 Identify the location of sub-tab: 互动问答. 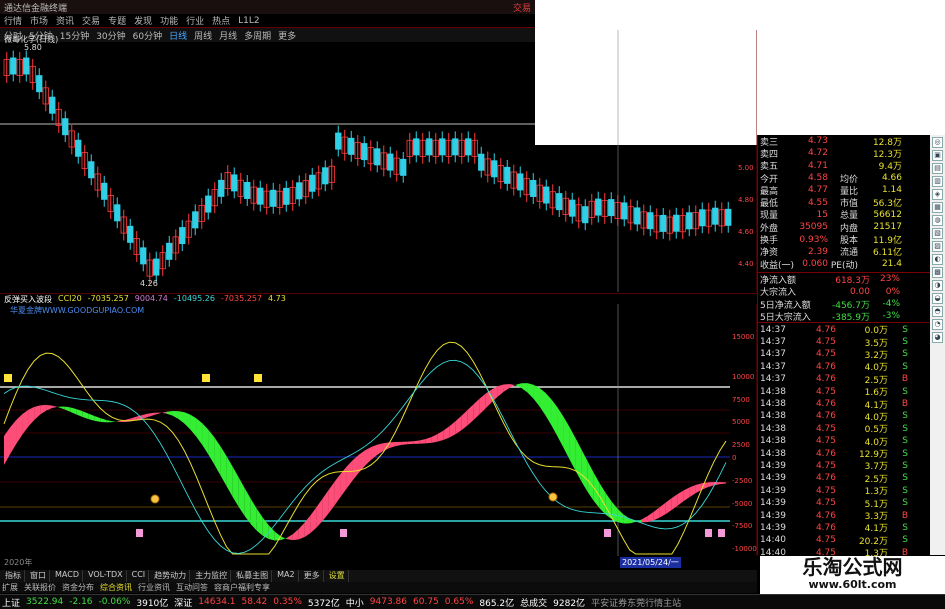
(192, 587).